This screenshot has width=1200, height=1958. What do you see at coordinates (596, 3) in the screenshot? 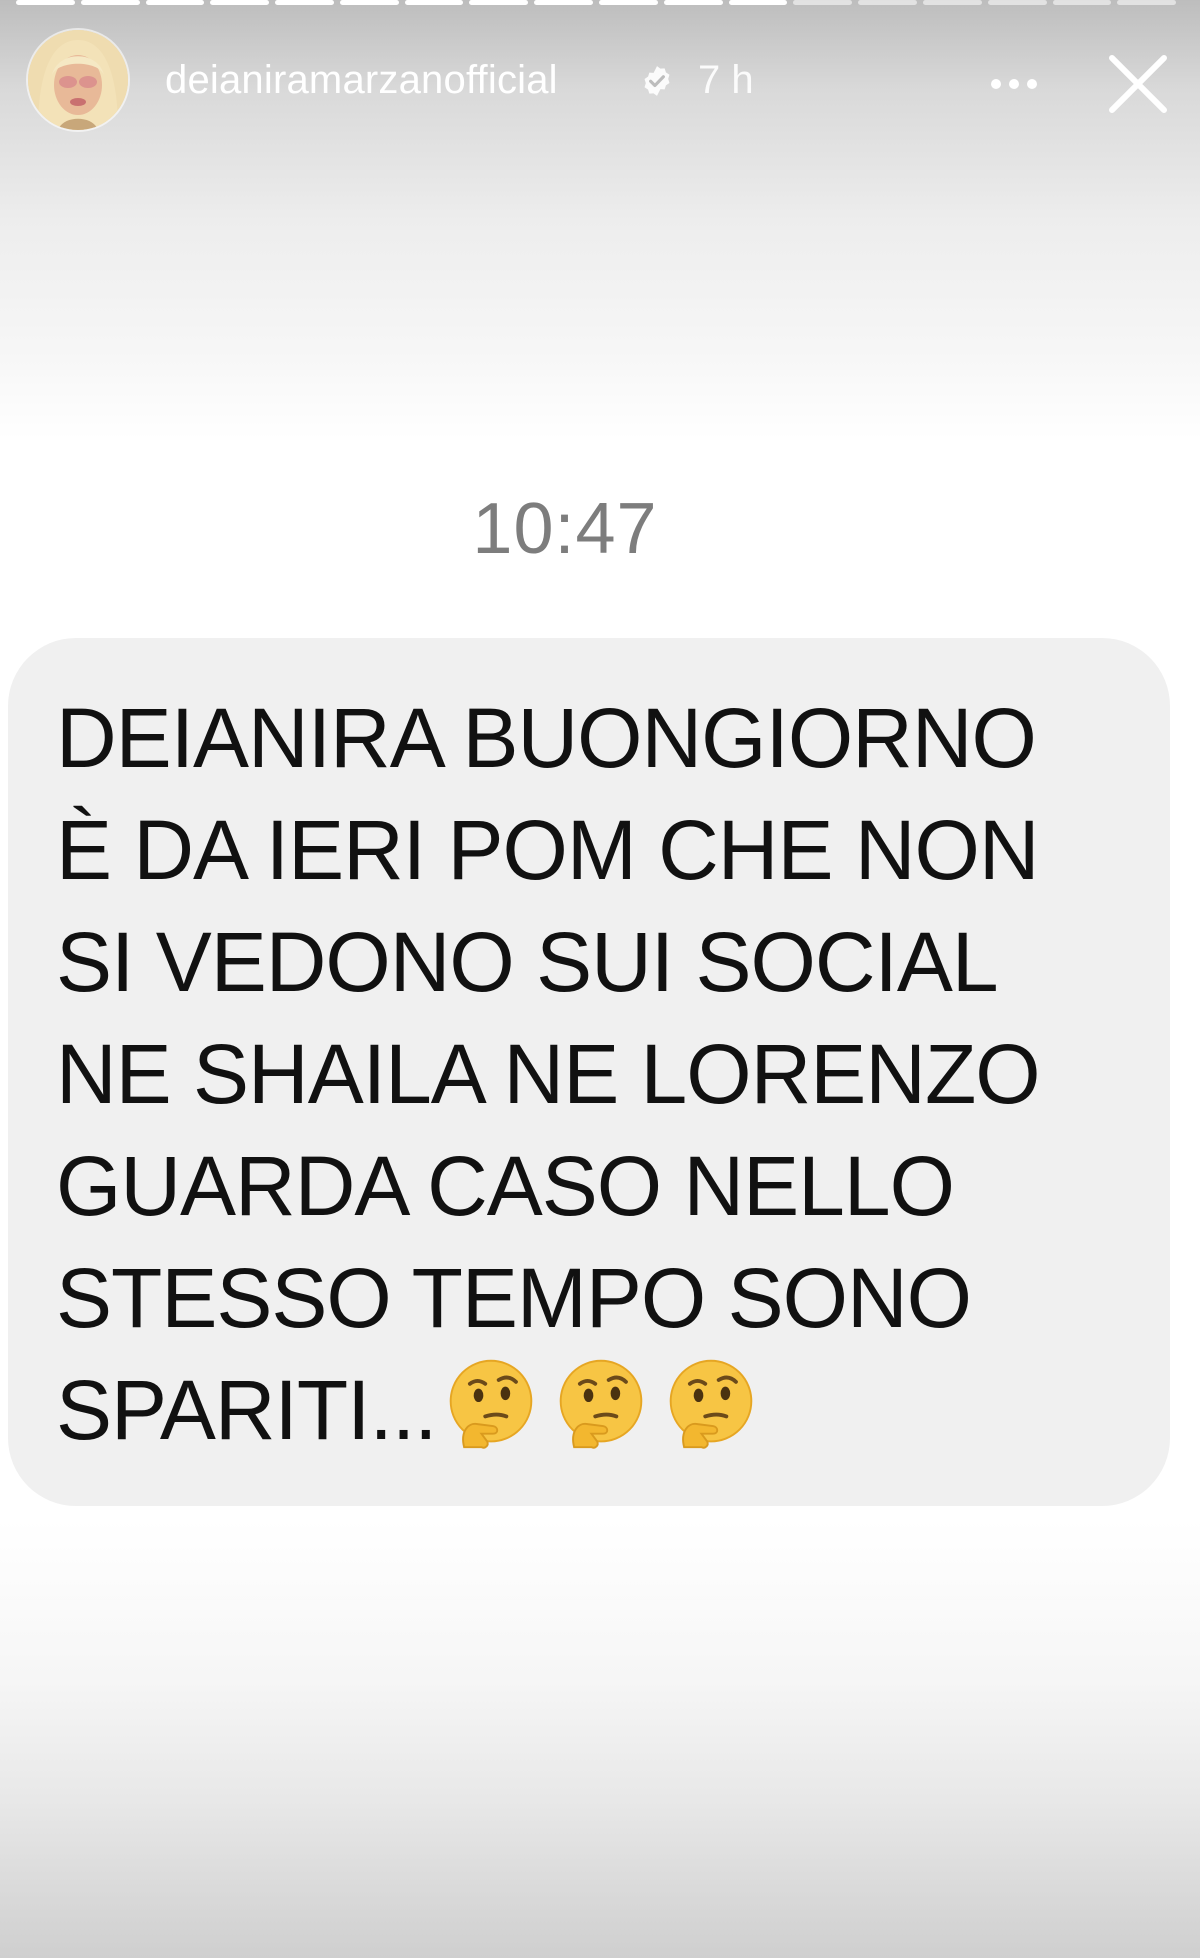
I see `story-progress-bar` at bounding box center [596, 3].